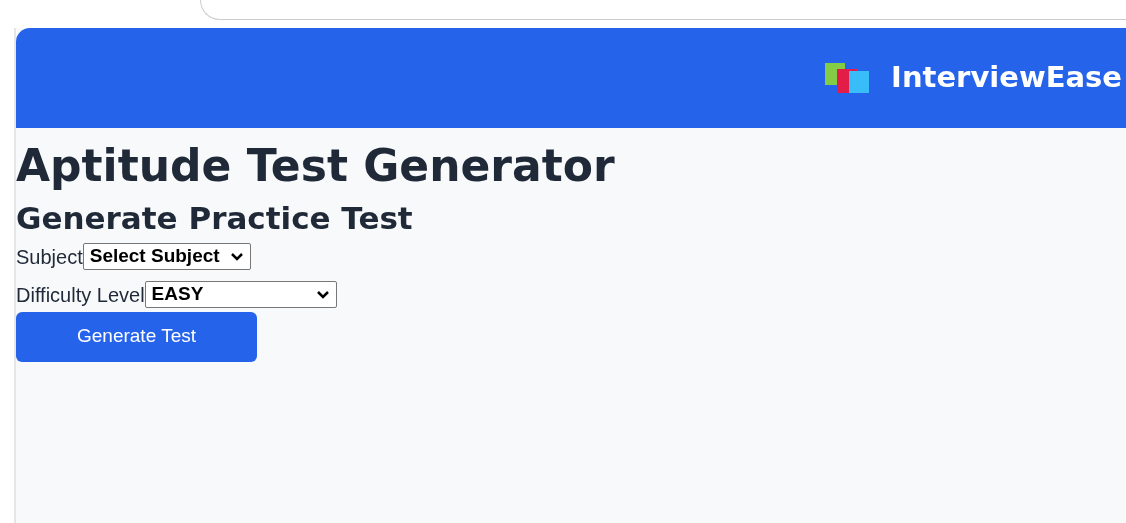  Describe the element at coordinates (847, 78) in the screenshot. I see `books-icon` at that location.